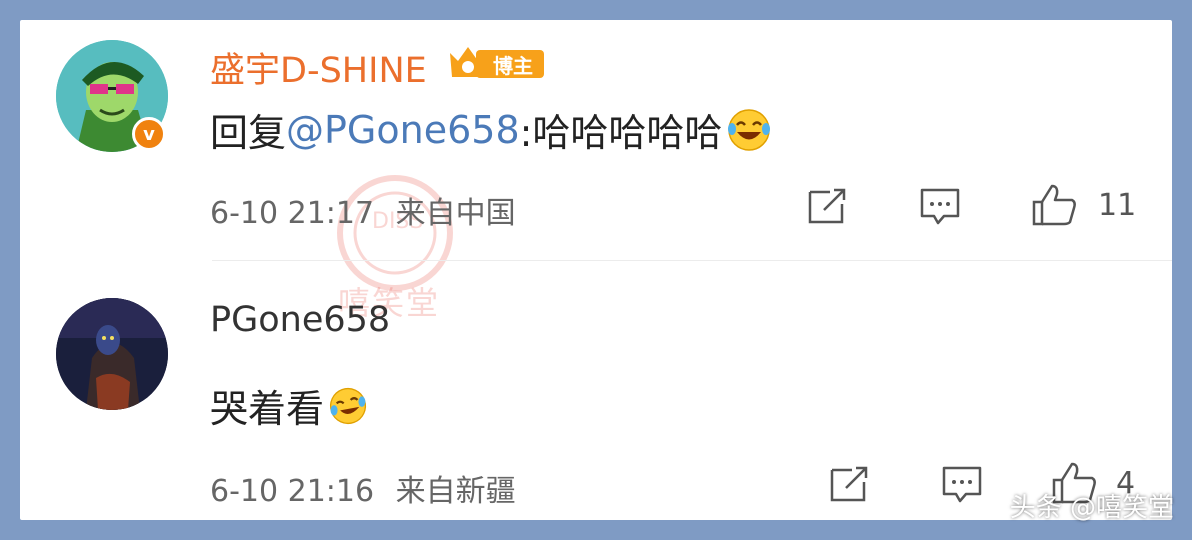 Image resolution: width=1192 pixels, height=540 pixels. Describe the element at coordinates (1117, 205) in the screenshot. I see `like-count: 11` at that location.